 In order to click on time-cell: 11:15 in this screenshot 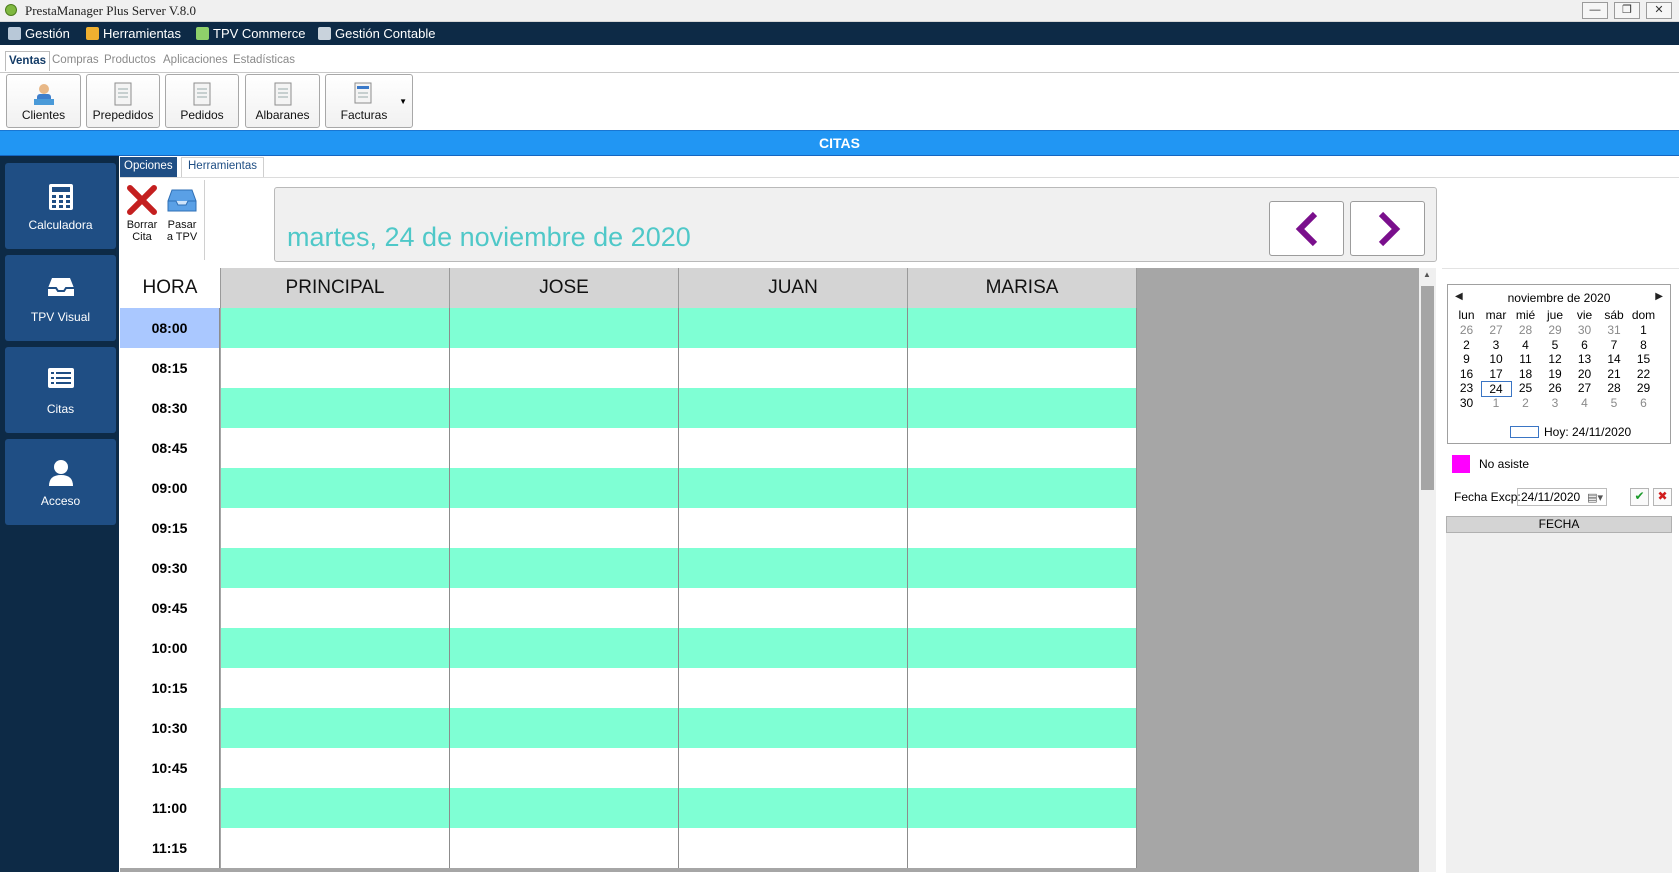, I will do `click(170, 848)`.